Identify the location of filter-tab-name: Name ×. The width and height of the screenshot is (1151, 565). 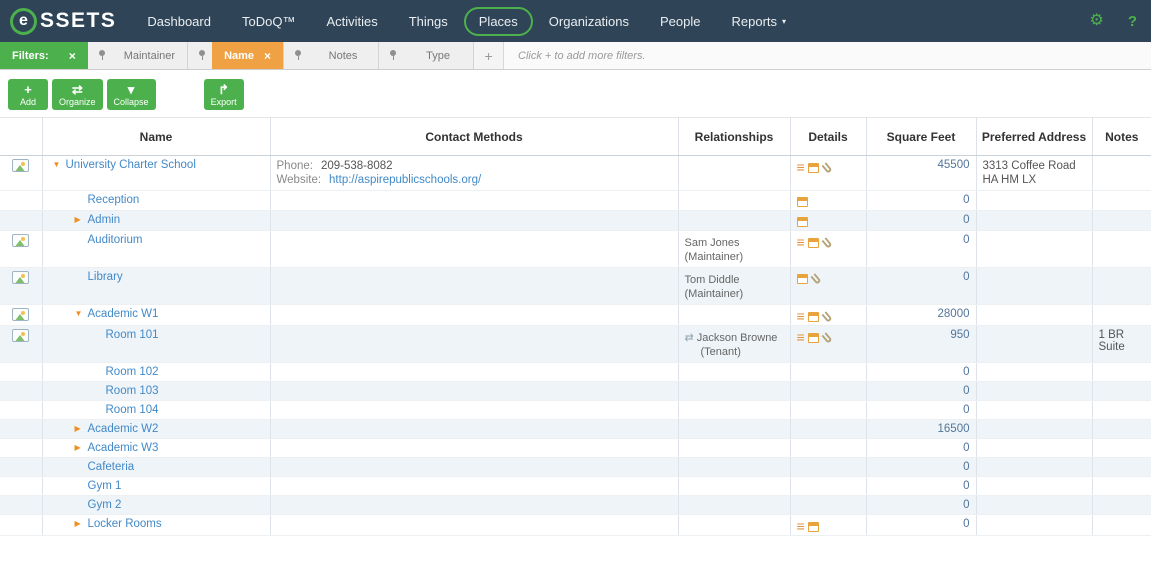
(236, 55).